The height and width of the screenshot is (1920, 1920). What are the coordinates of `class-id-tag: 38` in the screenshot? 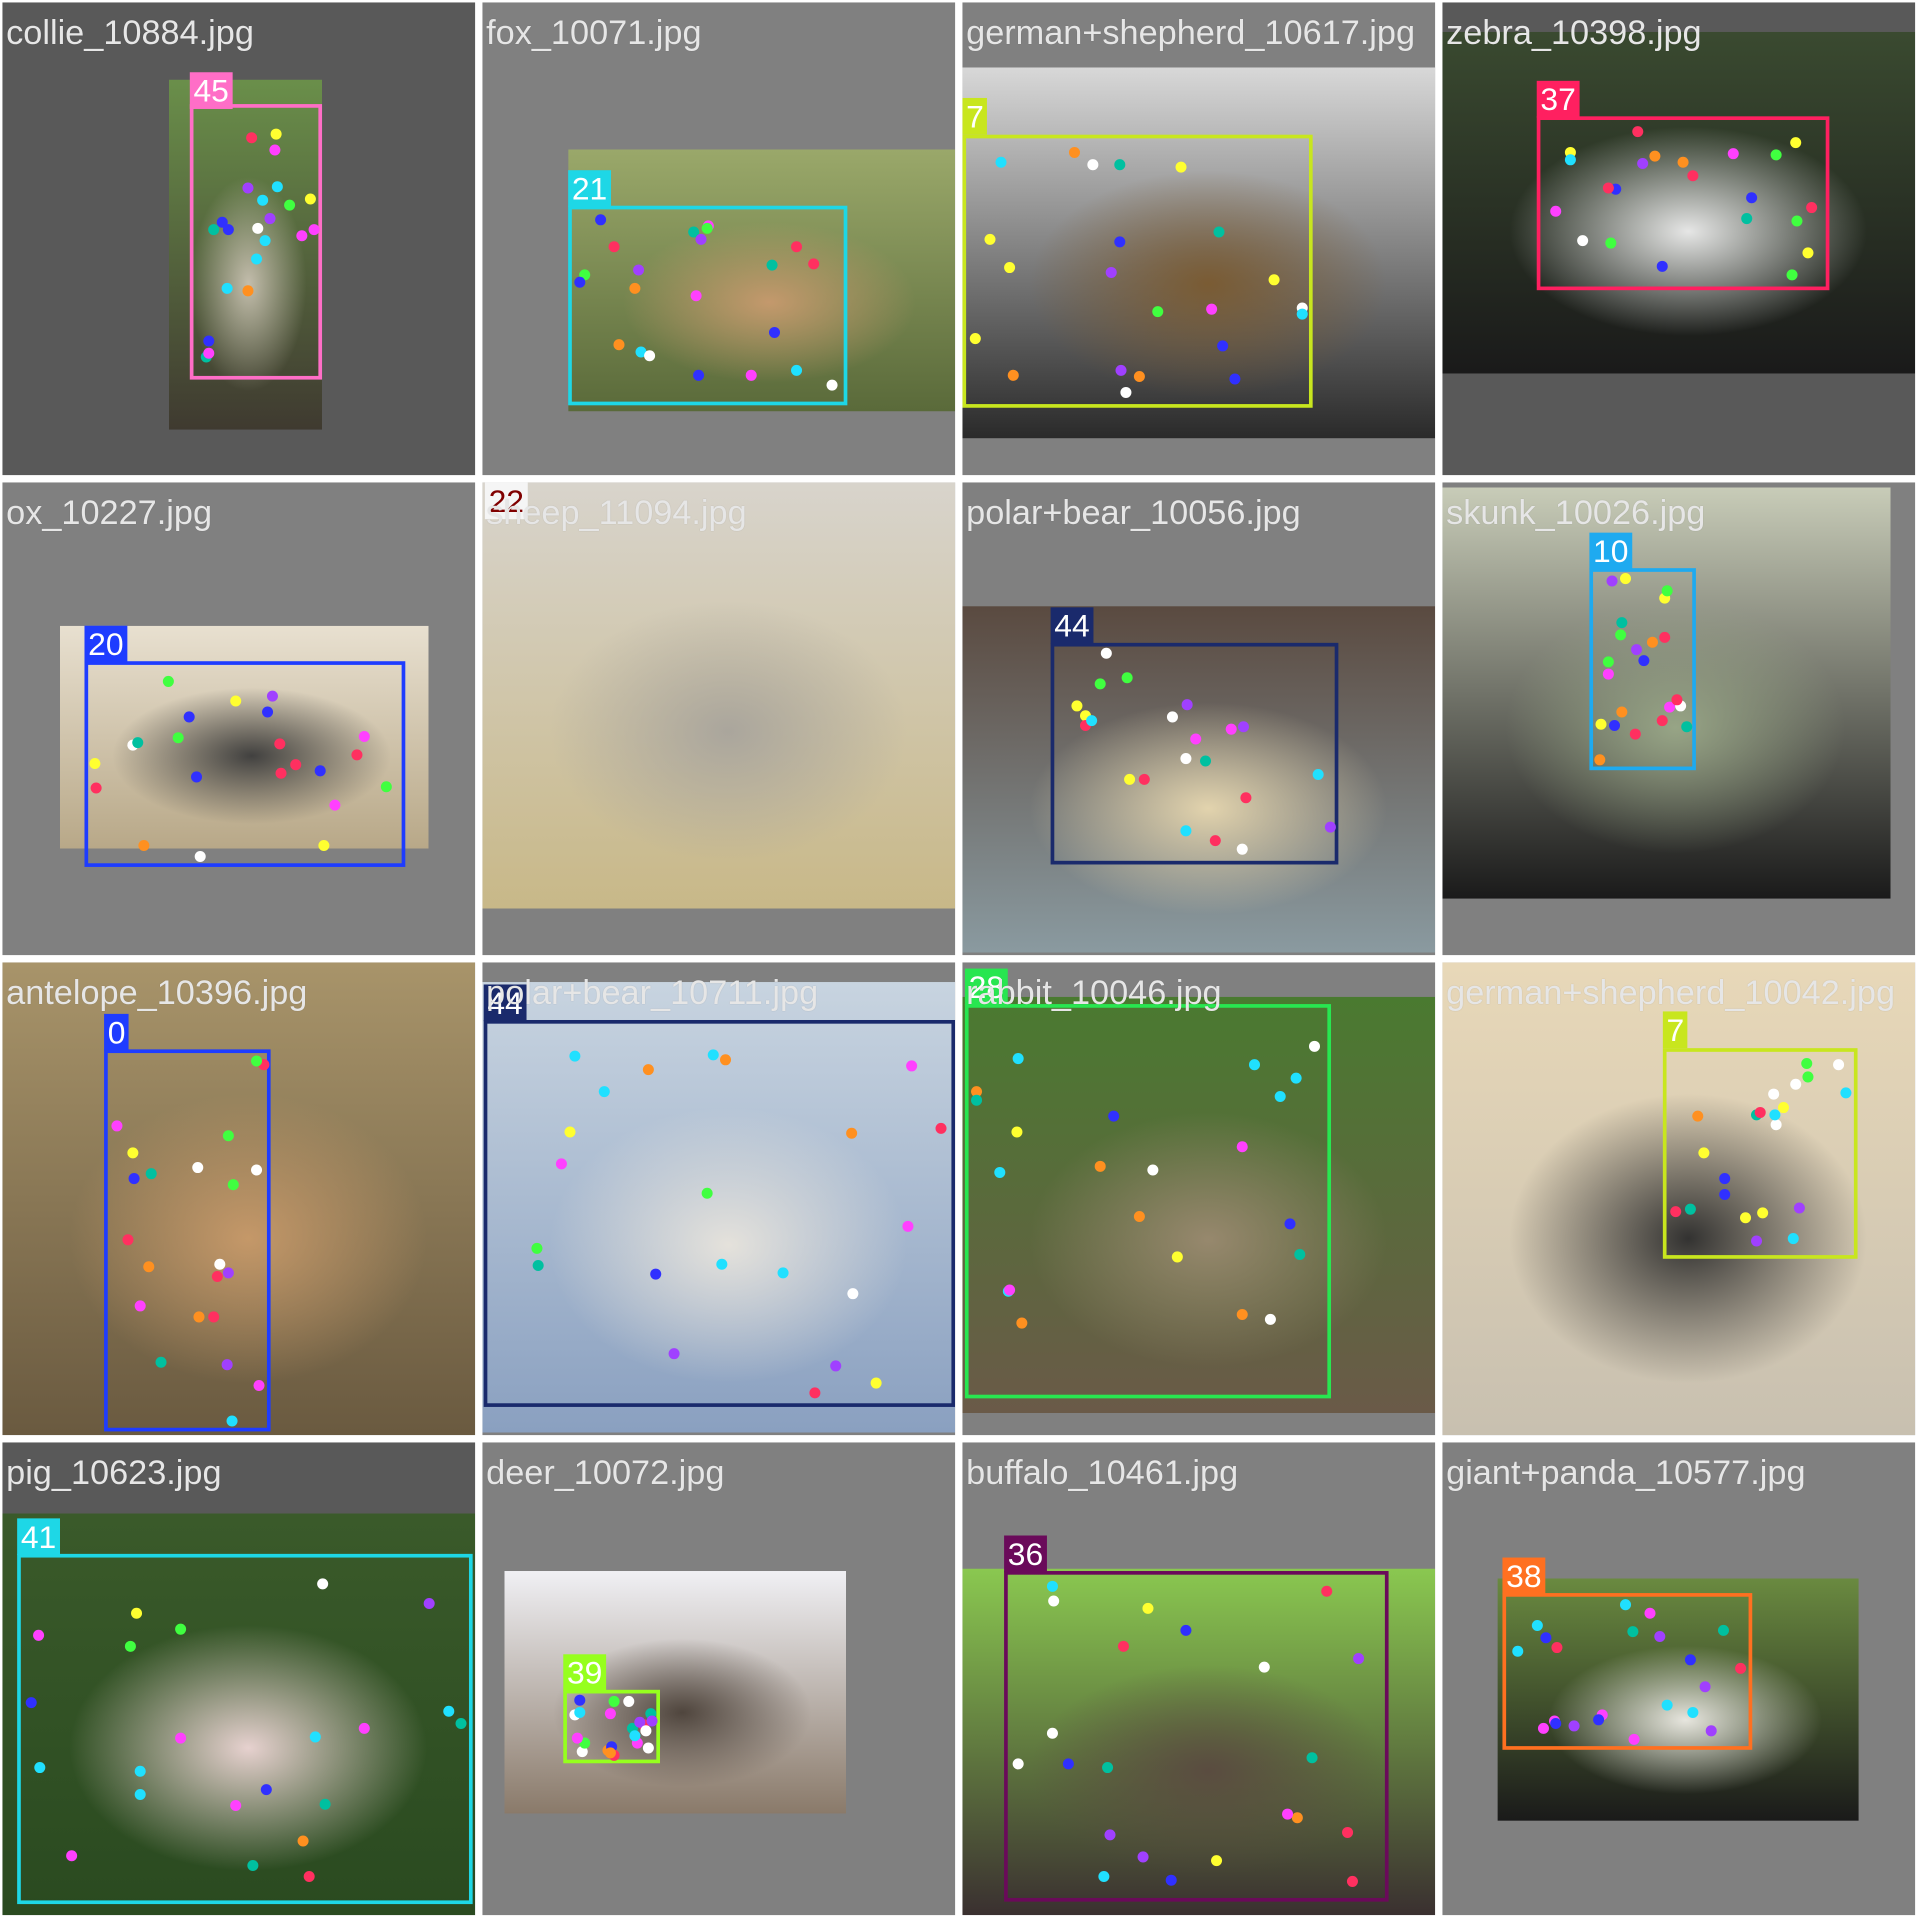 It's located at (1524, 1576).